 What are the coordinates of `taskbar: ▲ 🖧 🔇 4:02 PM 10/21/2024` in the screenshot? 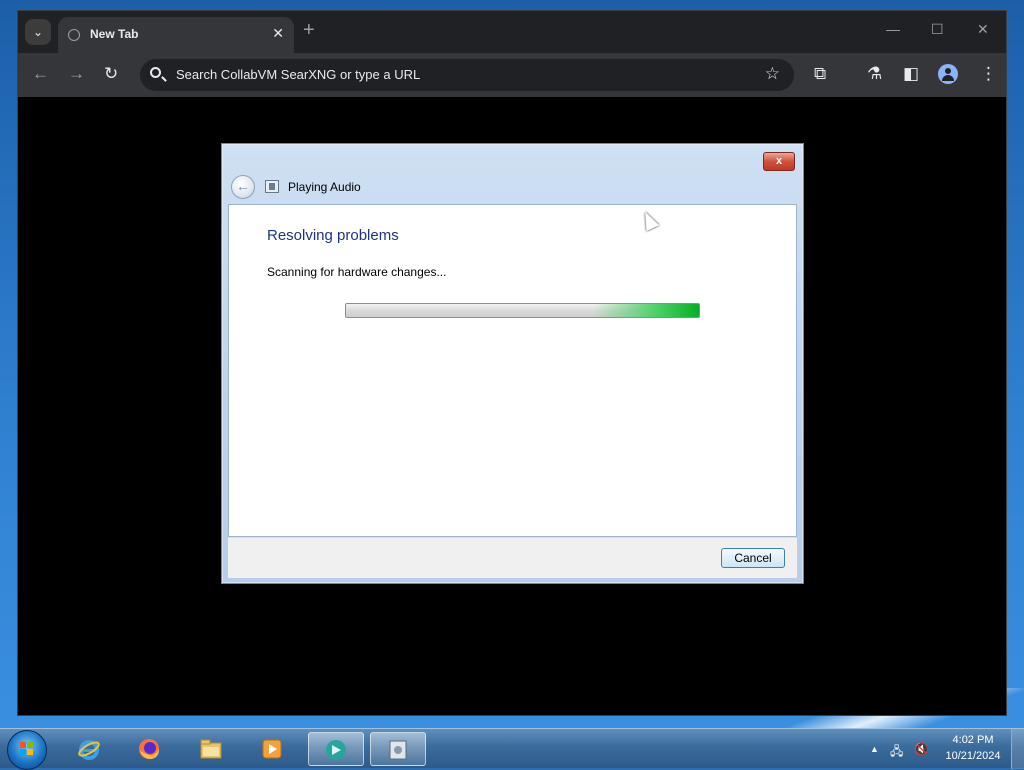 It's located at (512, 749).